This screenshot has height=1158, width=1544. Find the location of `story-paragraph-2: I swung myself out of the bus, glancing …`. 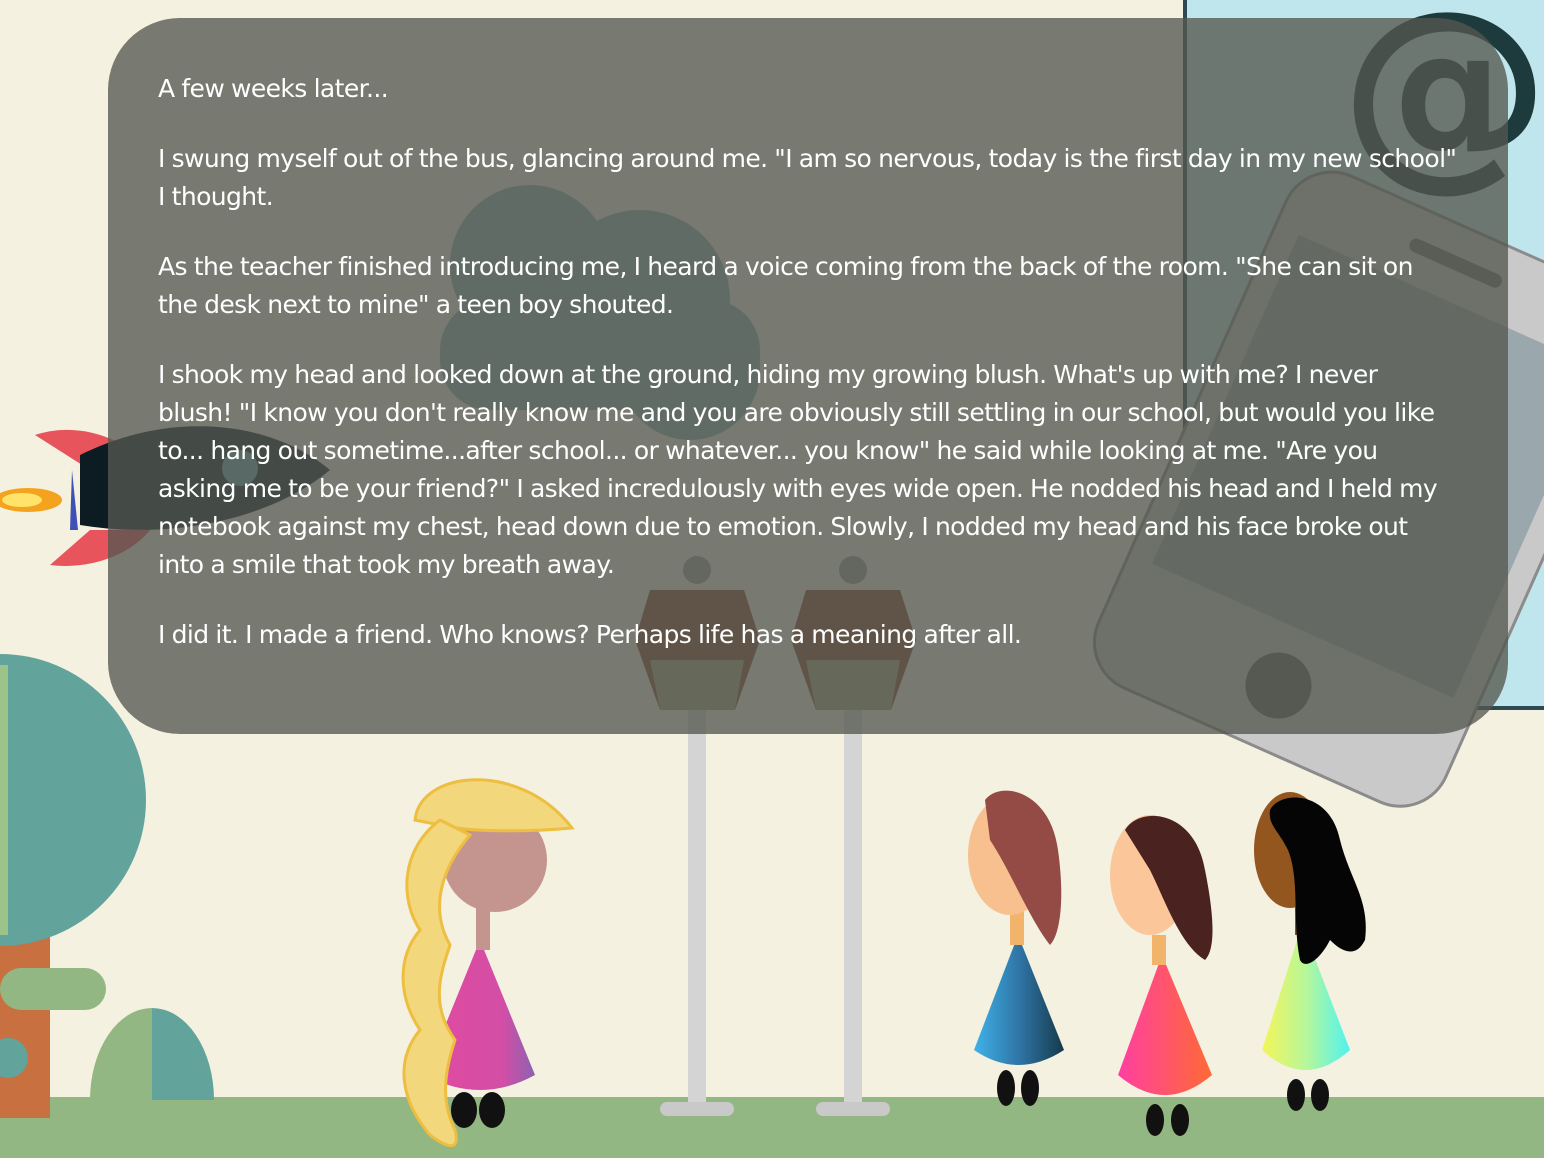

story-paragraph-2: I swung myself out of the bus, glancing … is located at coordinates (807, 177).